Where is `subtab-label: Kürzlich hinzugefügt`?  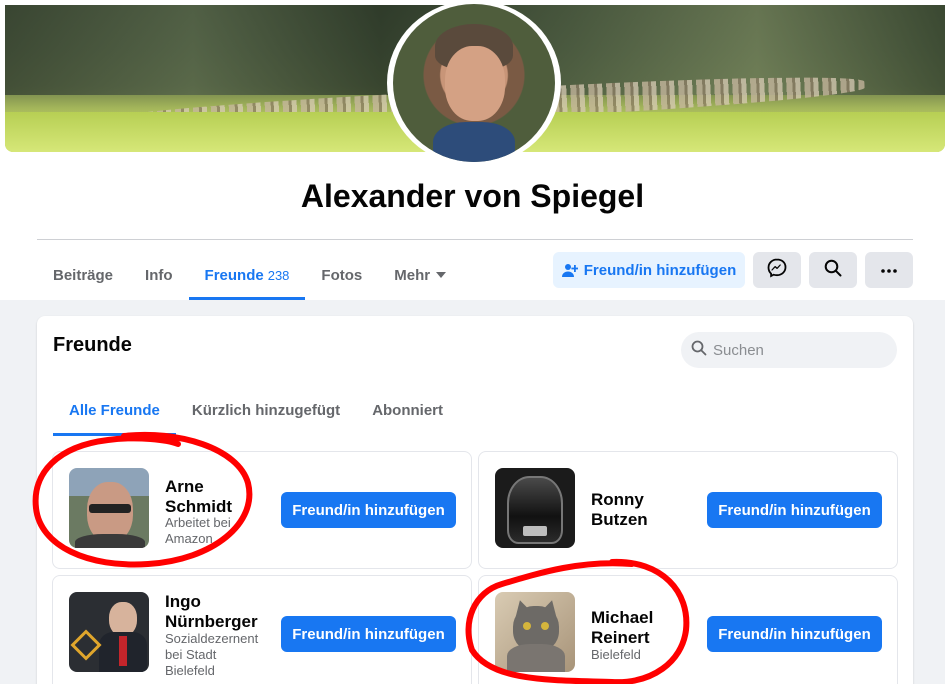 subtab-label: Kürzlich hinzugefügt is located at coordinates (266, 410).